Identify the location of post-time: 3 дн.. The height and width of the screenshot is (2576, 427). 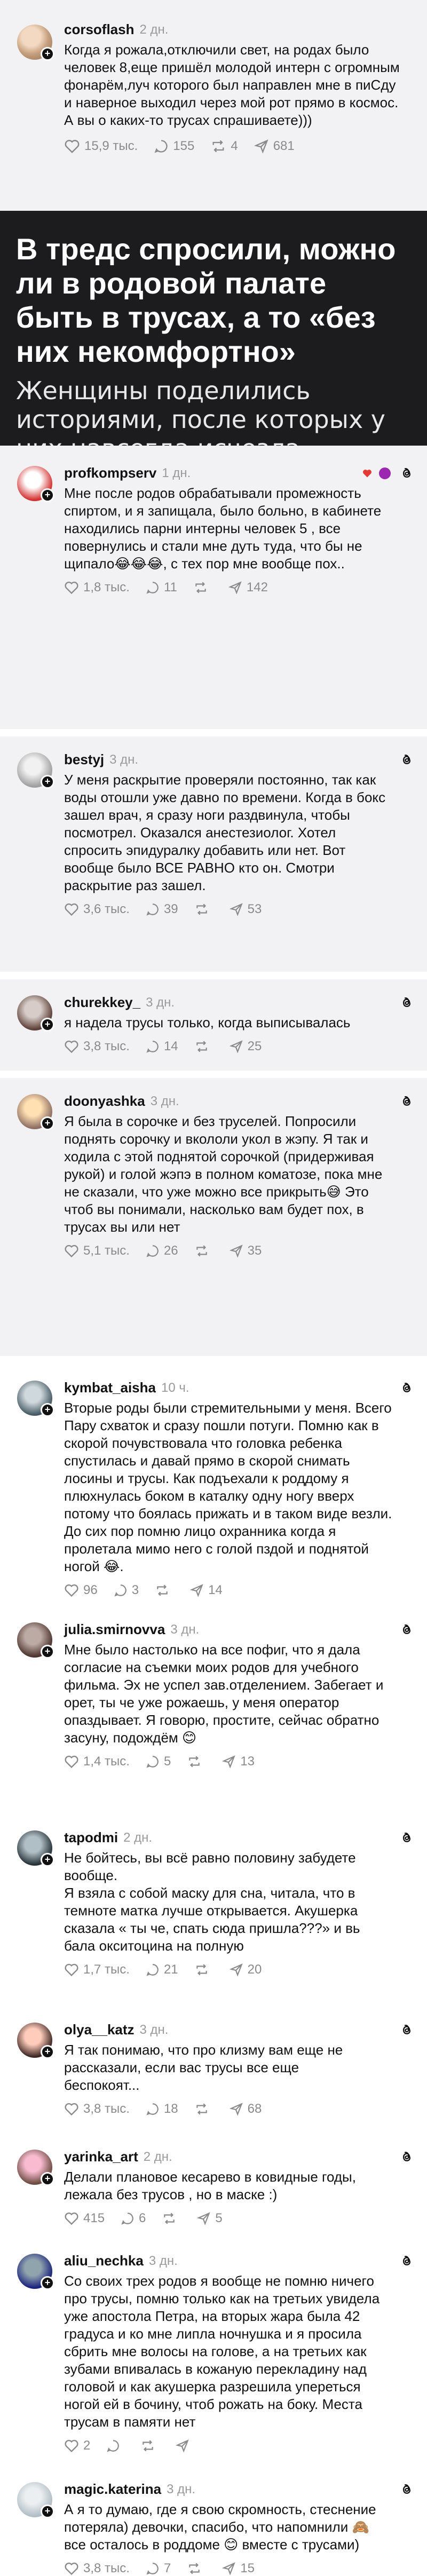
(154, 2030).